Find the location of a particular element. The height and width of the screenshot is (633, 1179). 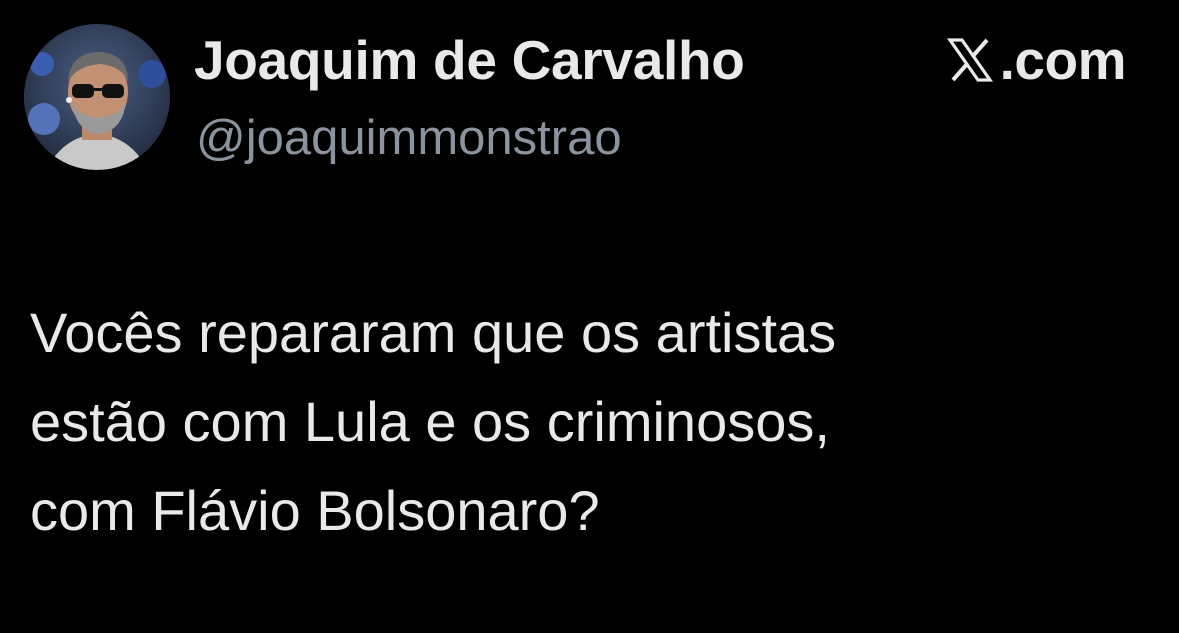

avatar-photo-icon is located at coordinates (97, 97).